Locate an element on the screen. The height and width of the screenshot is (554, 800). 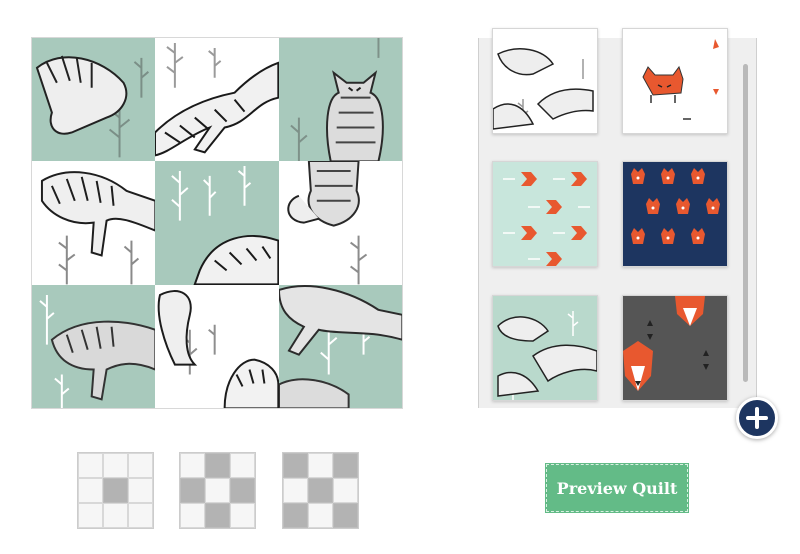
preview-quilt-button: Preview Quilt is located at coordinates (617, 488).